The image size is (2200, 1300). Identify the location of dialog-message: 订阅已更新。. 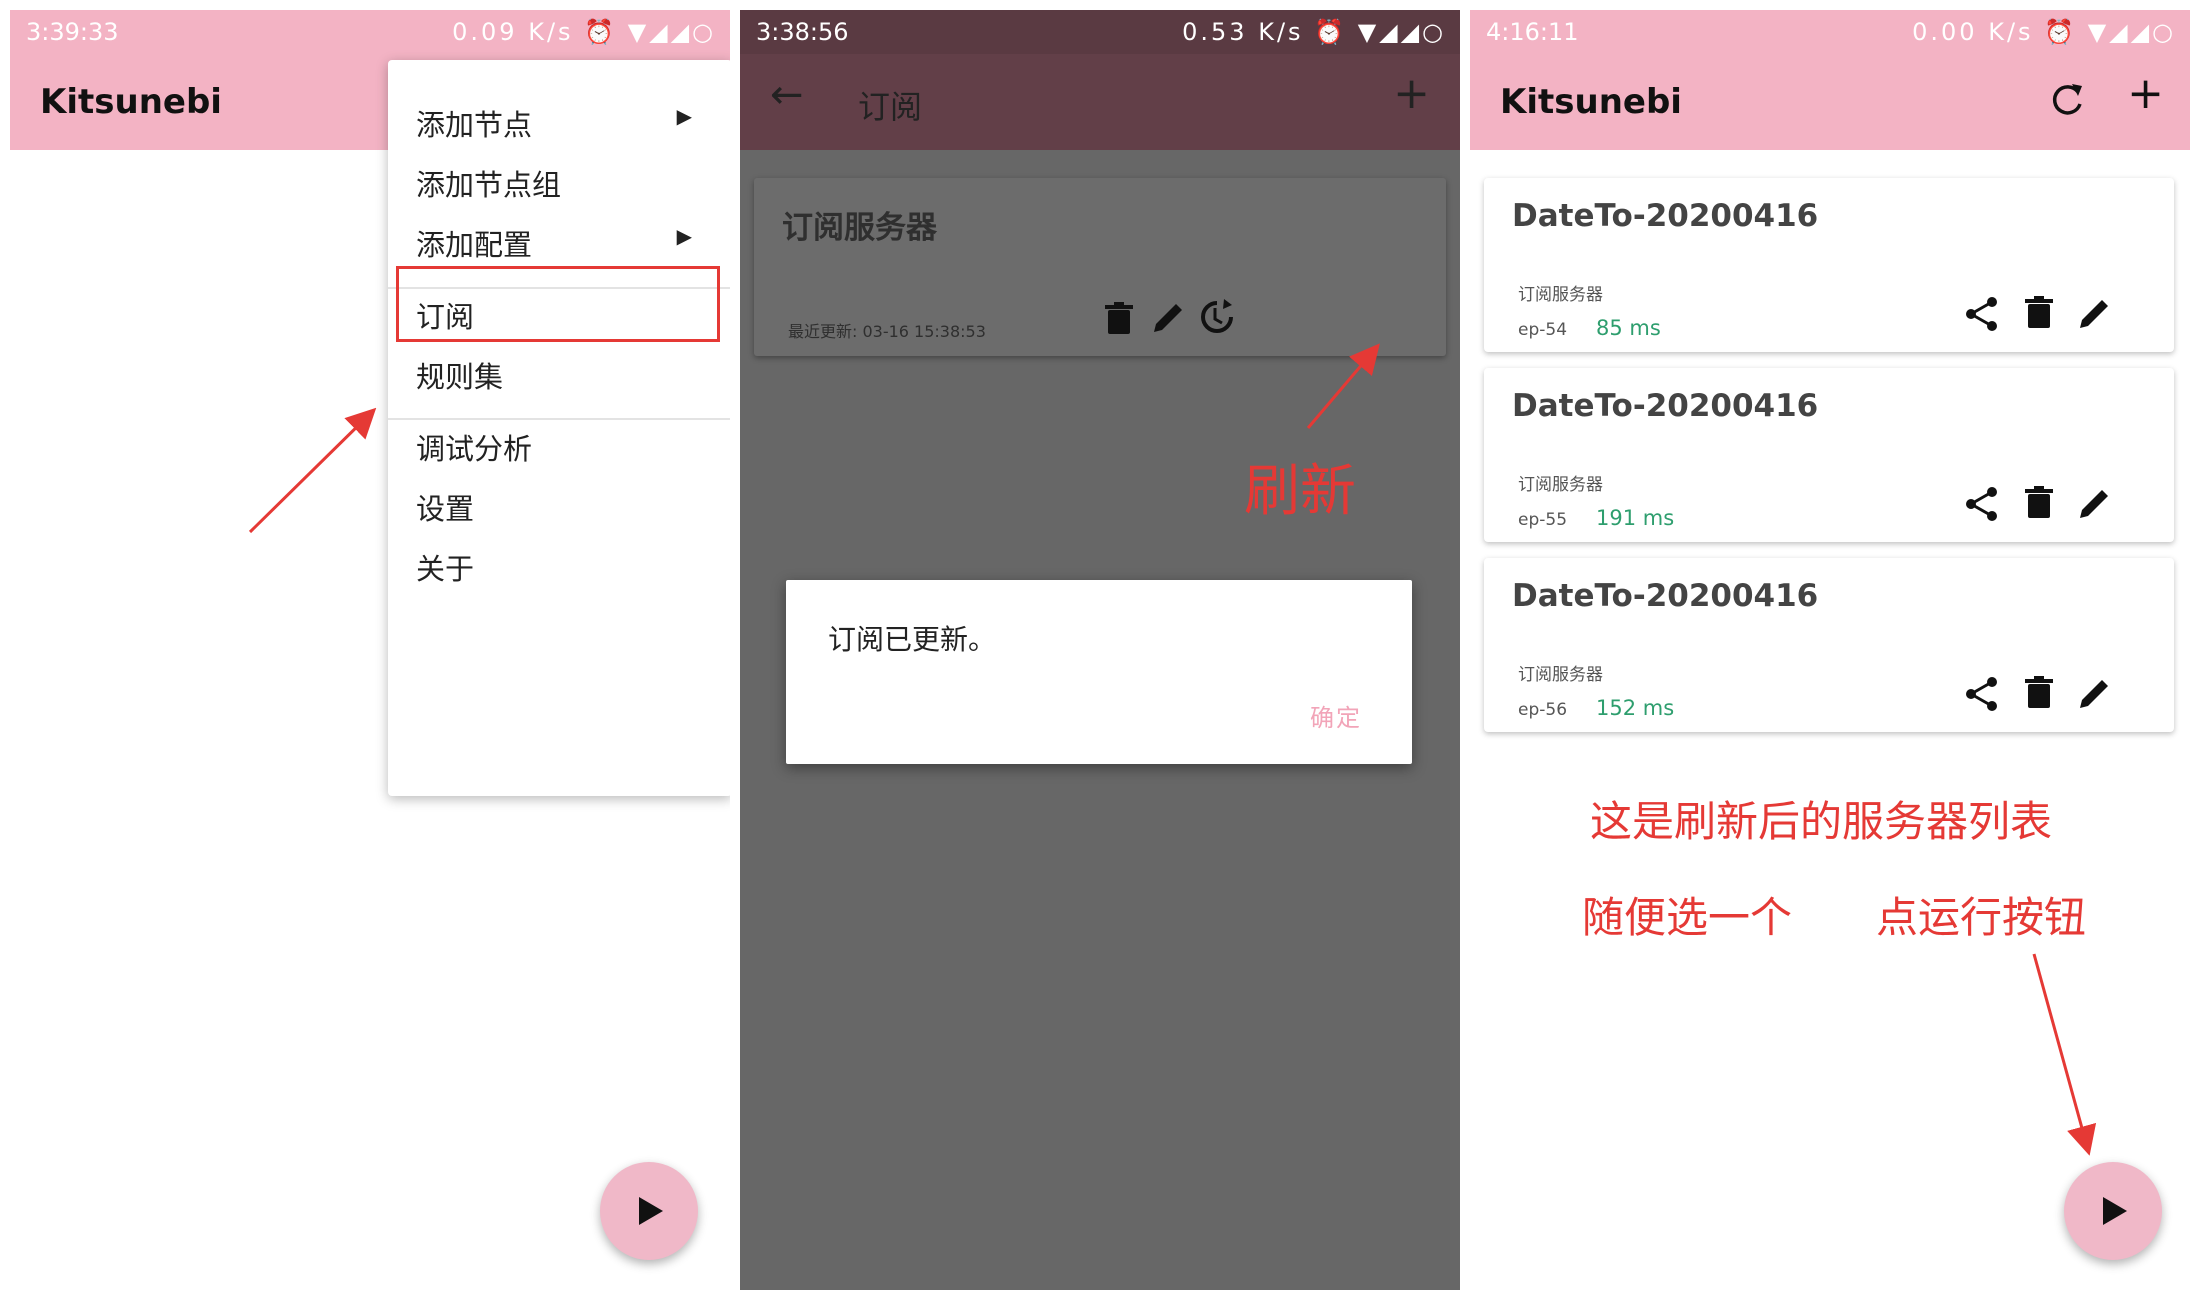
(912, 639).